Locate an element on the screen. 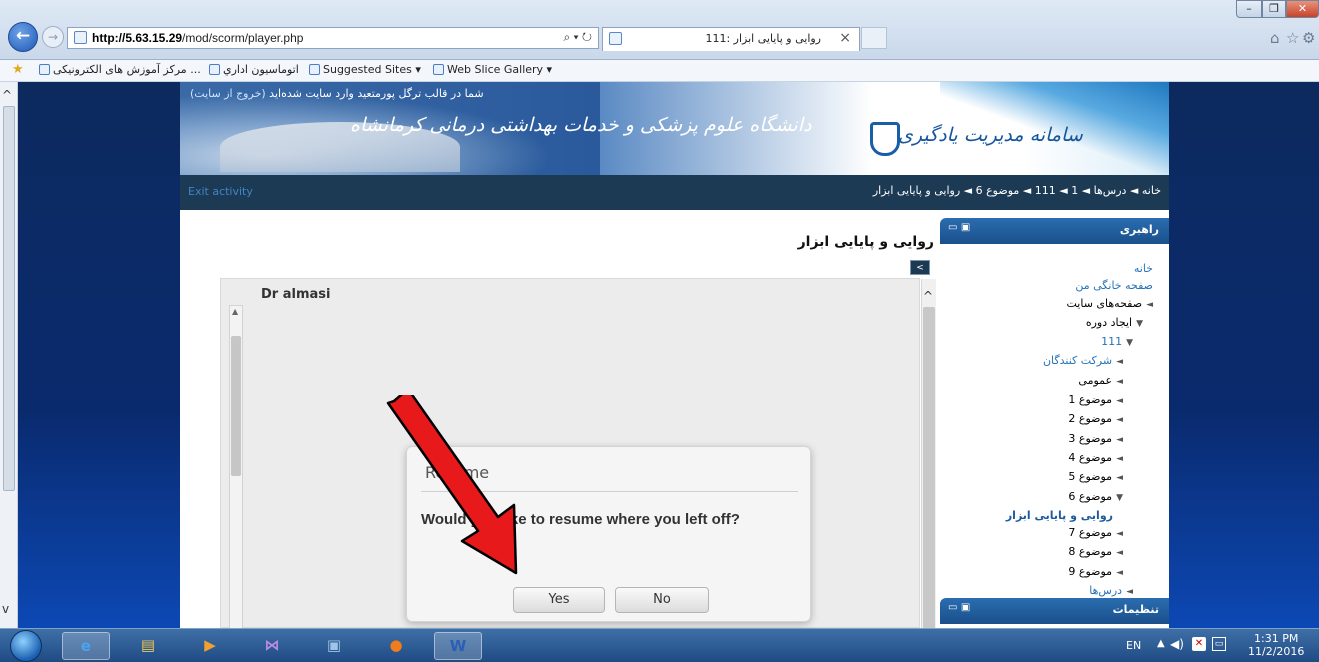 This screenshot has width=1319, height=662. player-inner-scrollbar: ▲ is located at coordinates (236, 467).